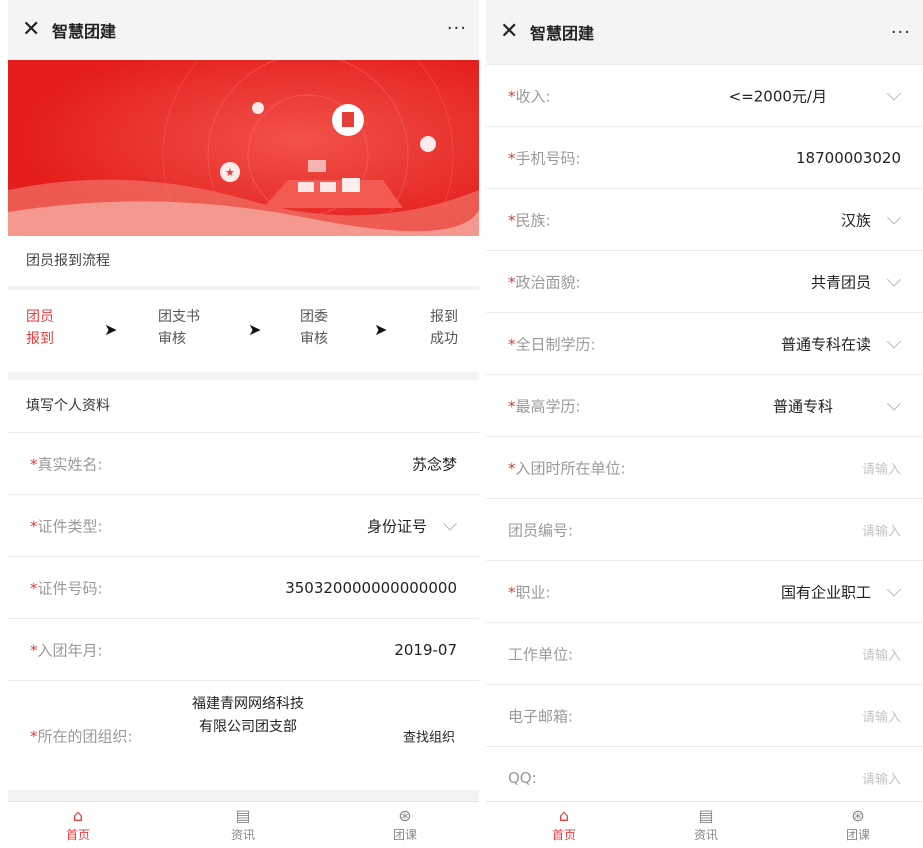 This screenshot has height=848, width=923. I want to click on income-select: *收入: <=2000元/月, so click(704, 95).